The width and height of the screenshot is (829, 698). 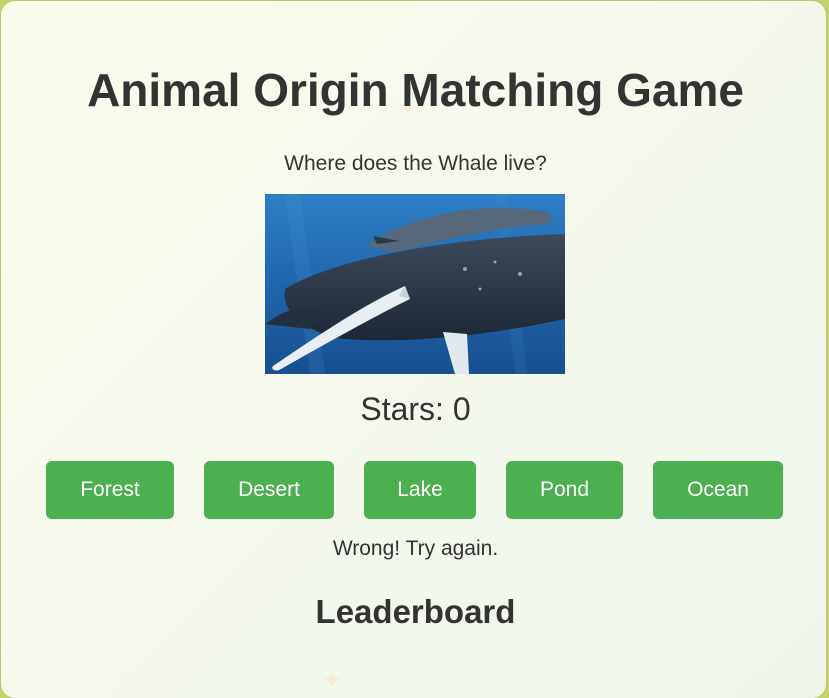 I want to click on sparkle-icon: ✦, so click(x=332, y=680).